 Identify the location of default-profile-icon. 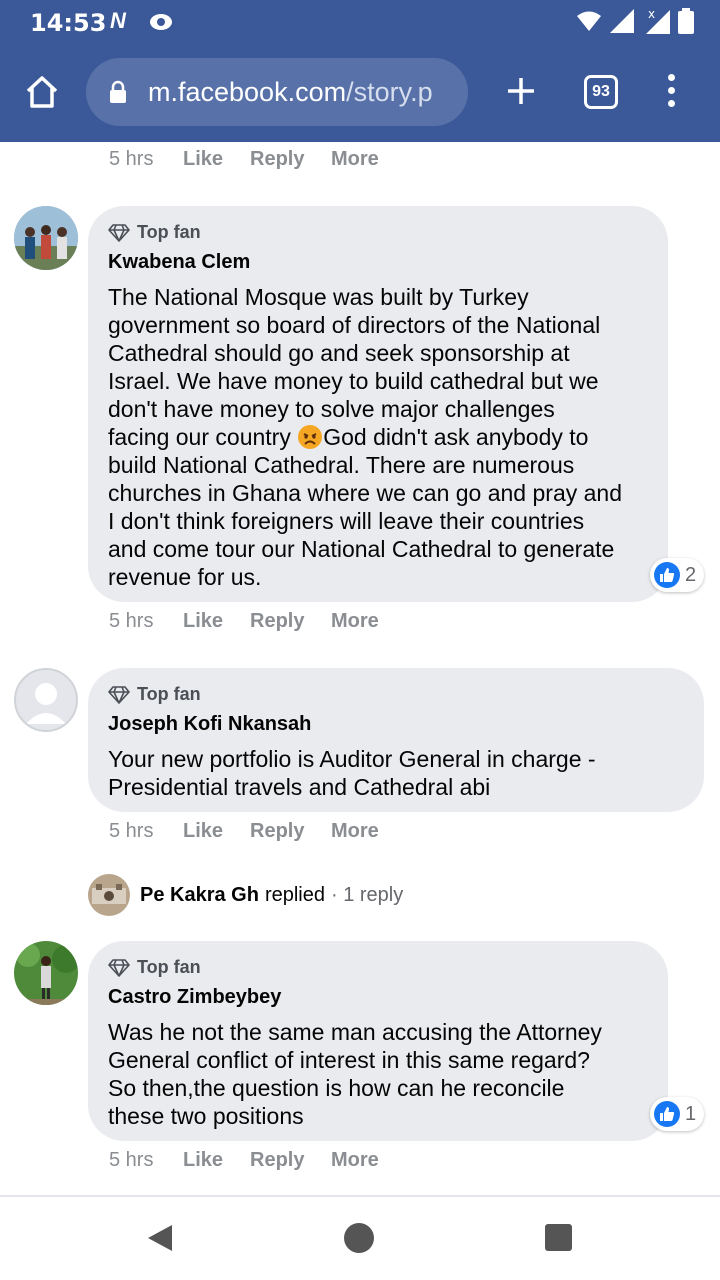
(46, 703).